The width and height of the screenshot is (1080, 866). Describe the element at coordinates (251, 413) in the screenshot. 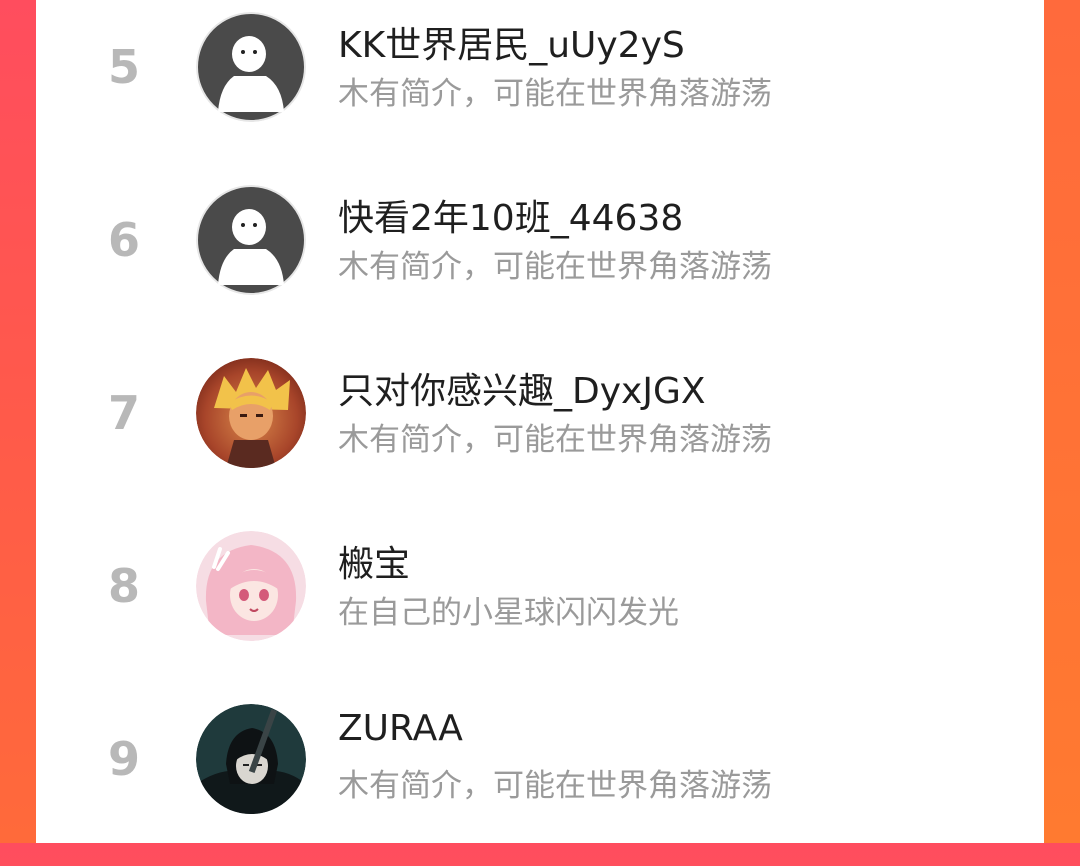

I see `anime-avatar-blonde` at that location.